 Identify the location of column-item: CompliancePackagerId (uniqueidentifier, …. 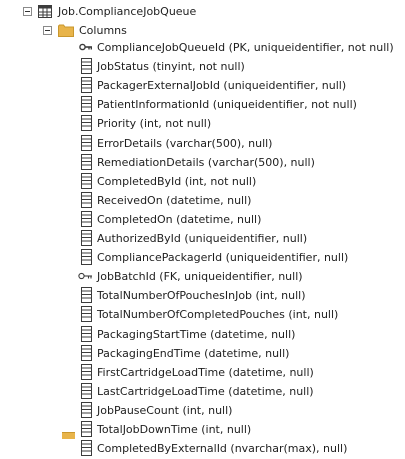
(202, 257).